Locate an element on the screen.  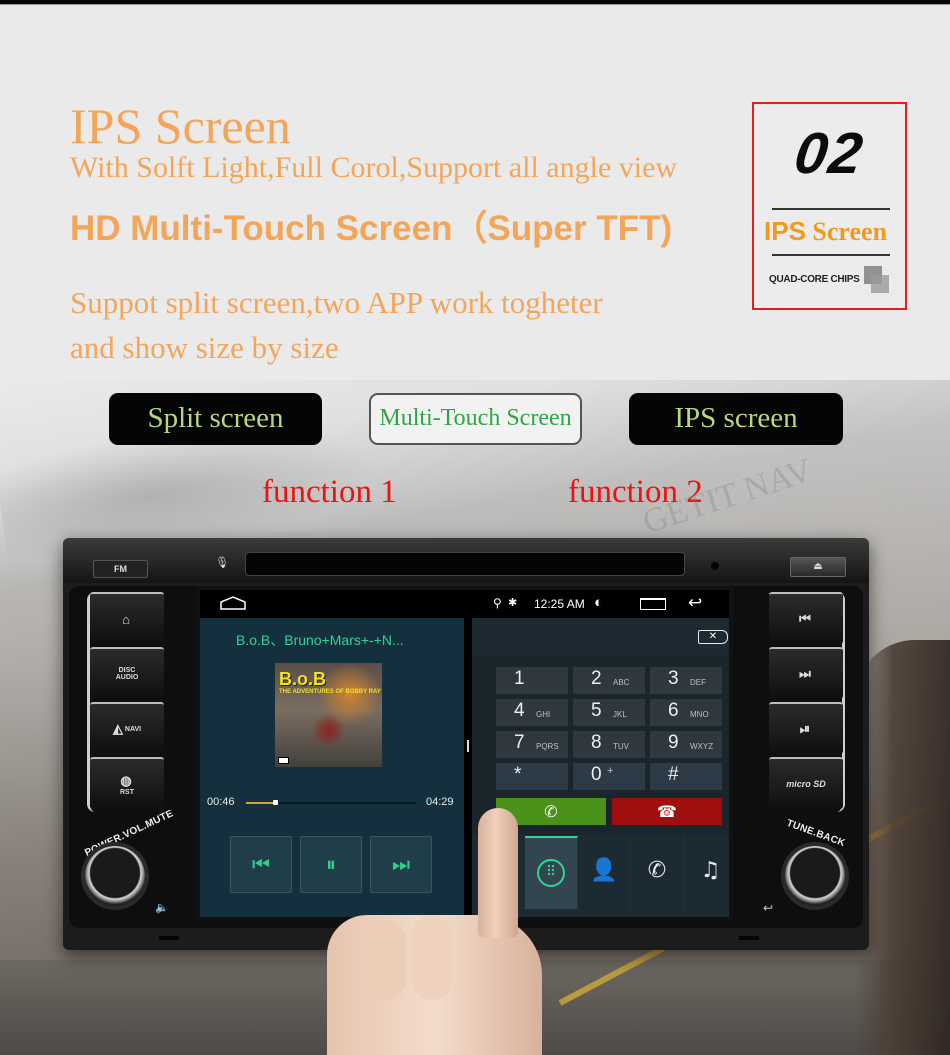
brightness-icon: ◐ is located at coordinates (598, 602).